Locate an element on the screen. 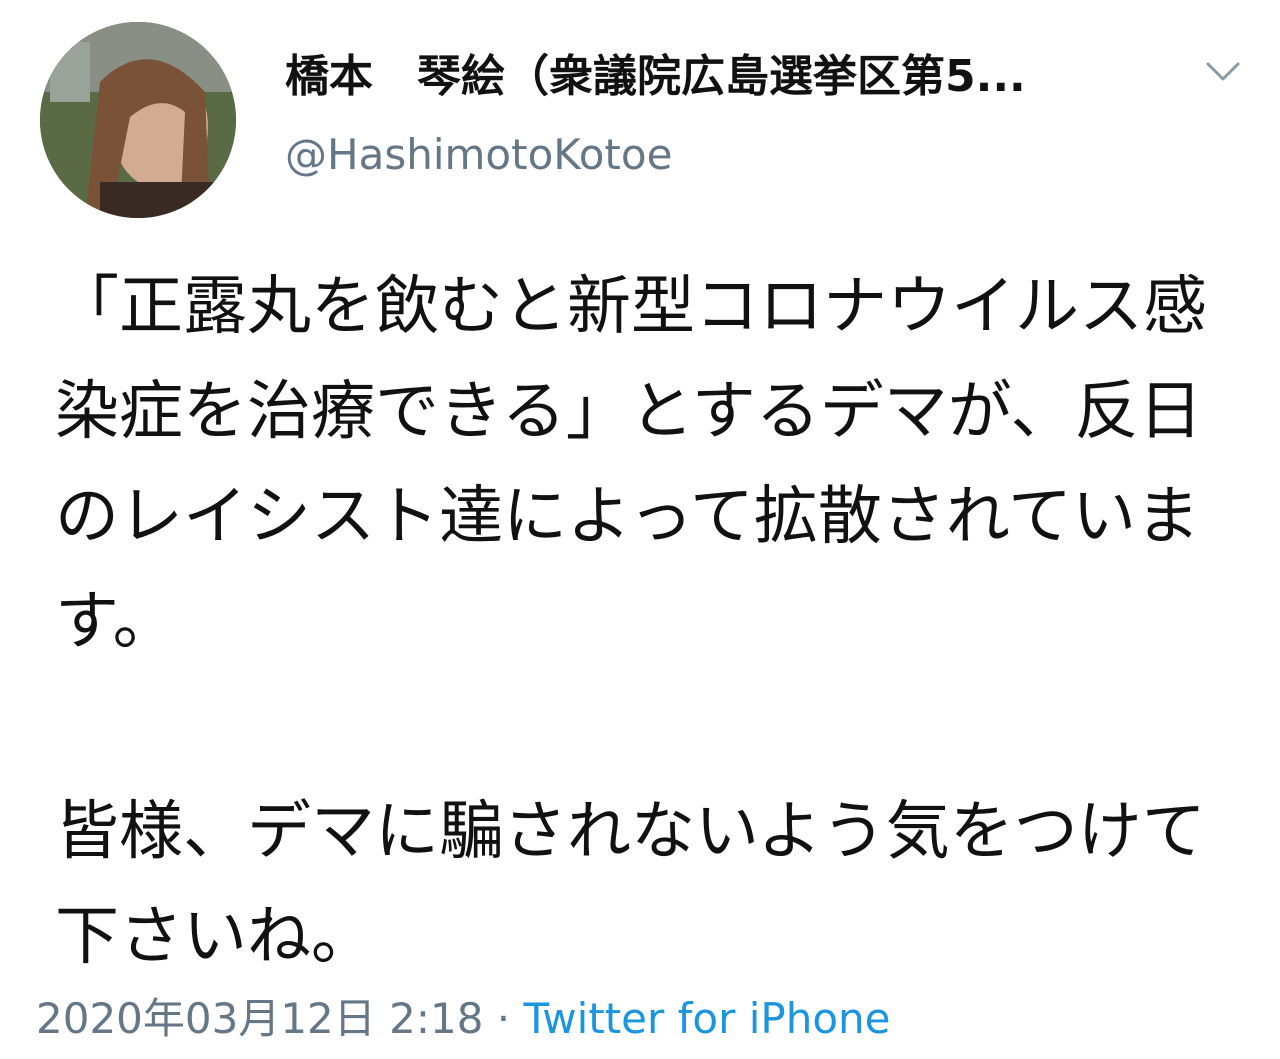  tweet-timestamp: 2020年03月12日 2:18 is located at coordinates (259, 1018).